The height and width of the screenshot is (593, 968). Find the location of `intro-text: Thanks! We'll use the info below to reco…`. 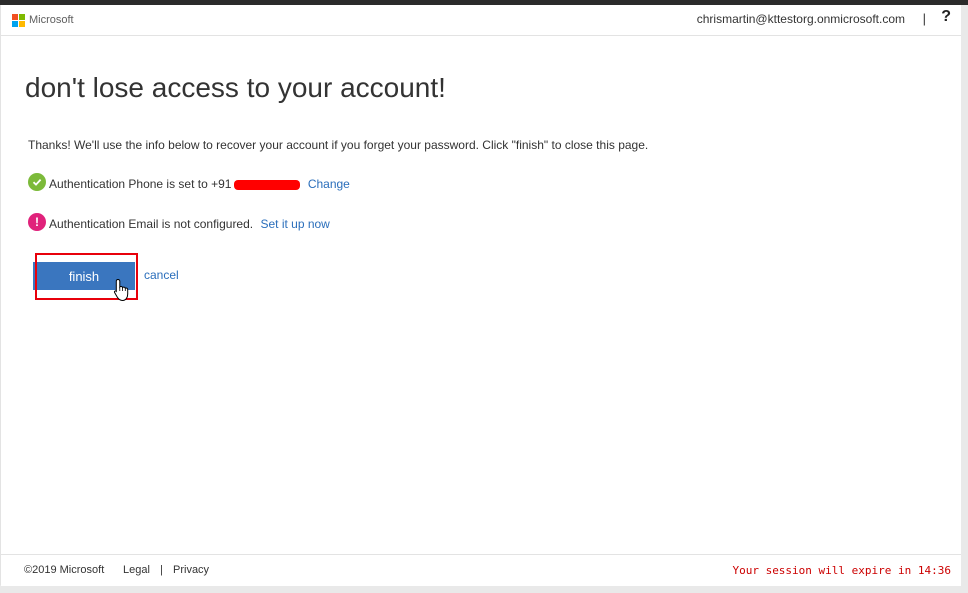

intro-text: Thanks! We'll use the info below to reco… is located at coordinates (338, 145).